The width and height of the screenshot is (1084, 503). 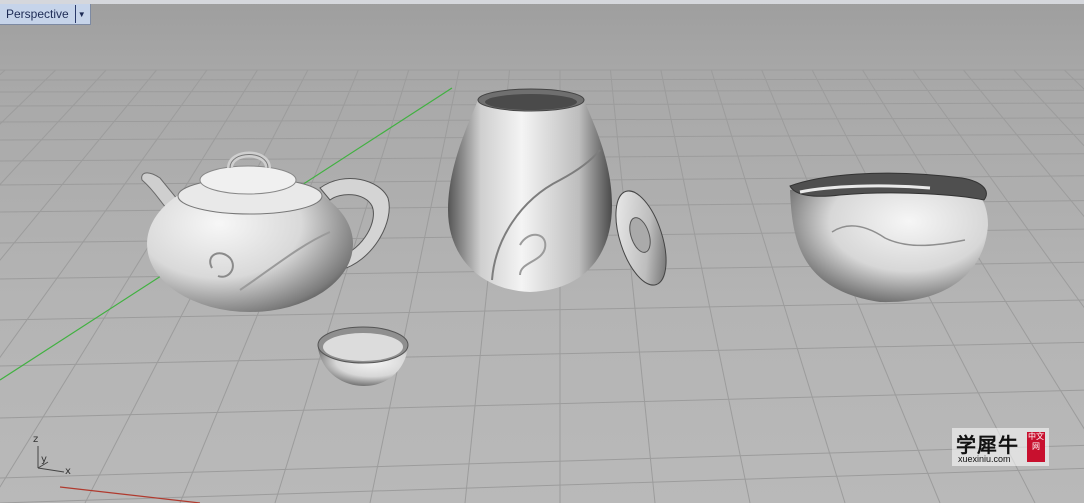 What do you see at coordinates (530, 190) in the screenshot?
I see `tea-canister` at bounding box center [530, 190].